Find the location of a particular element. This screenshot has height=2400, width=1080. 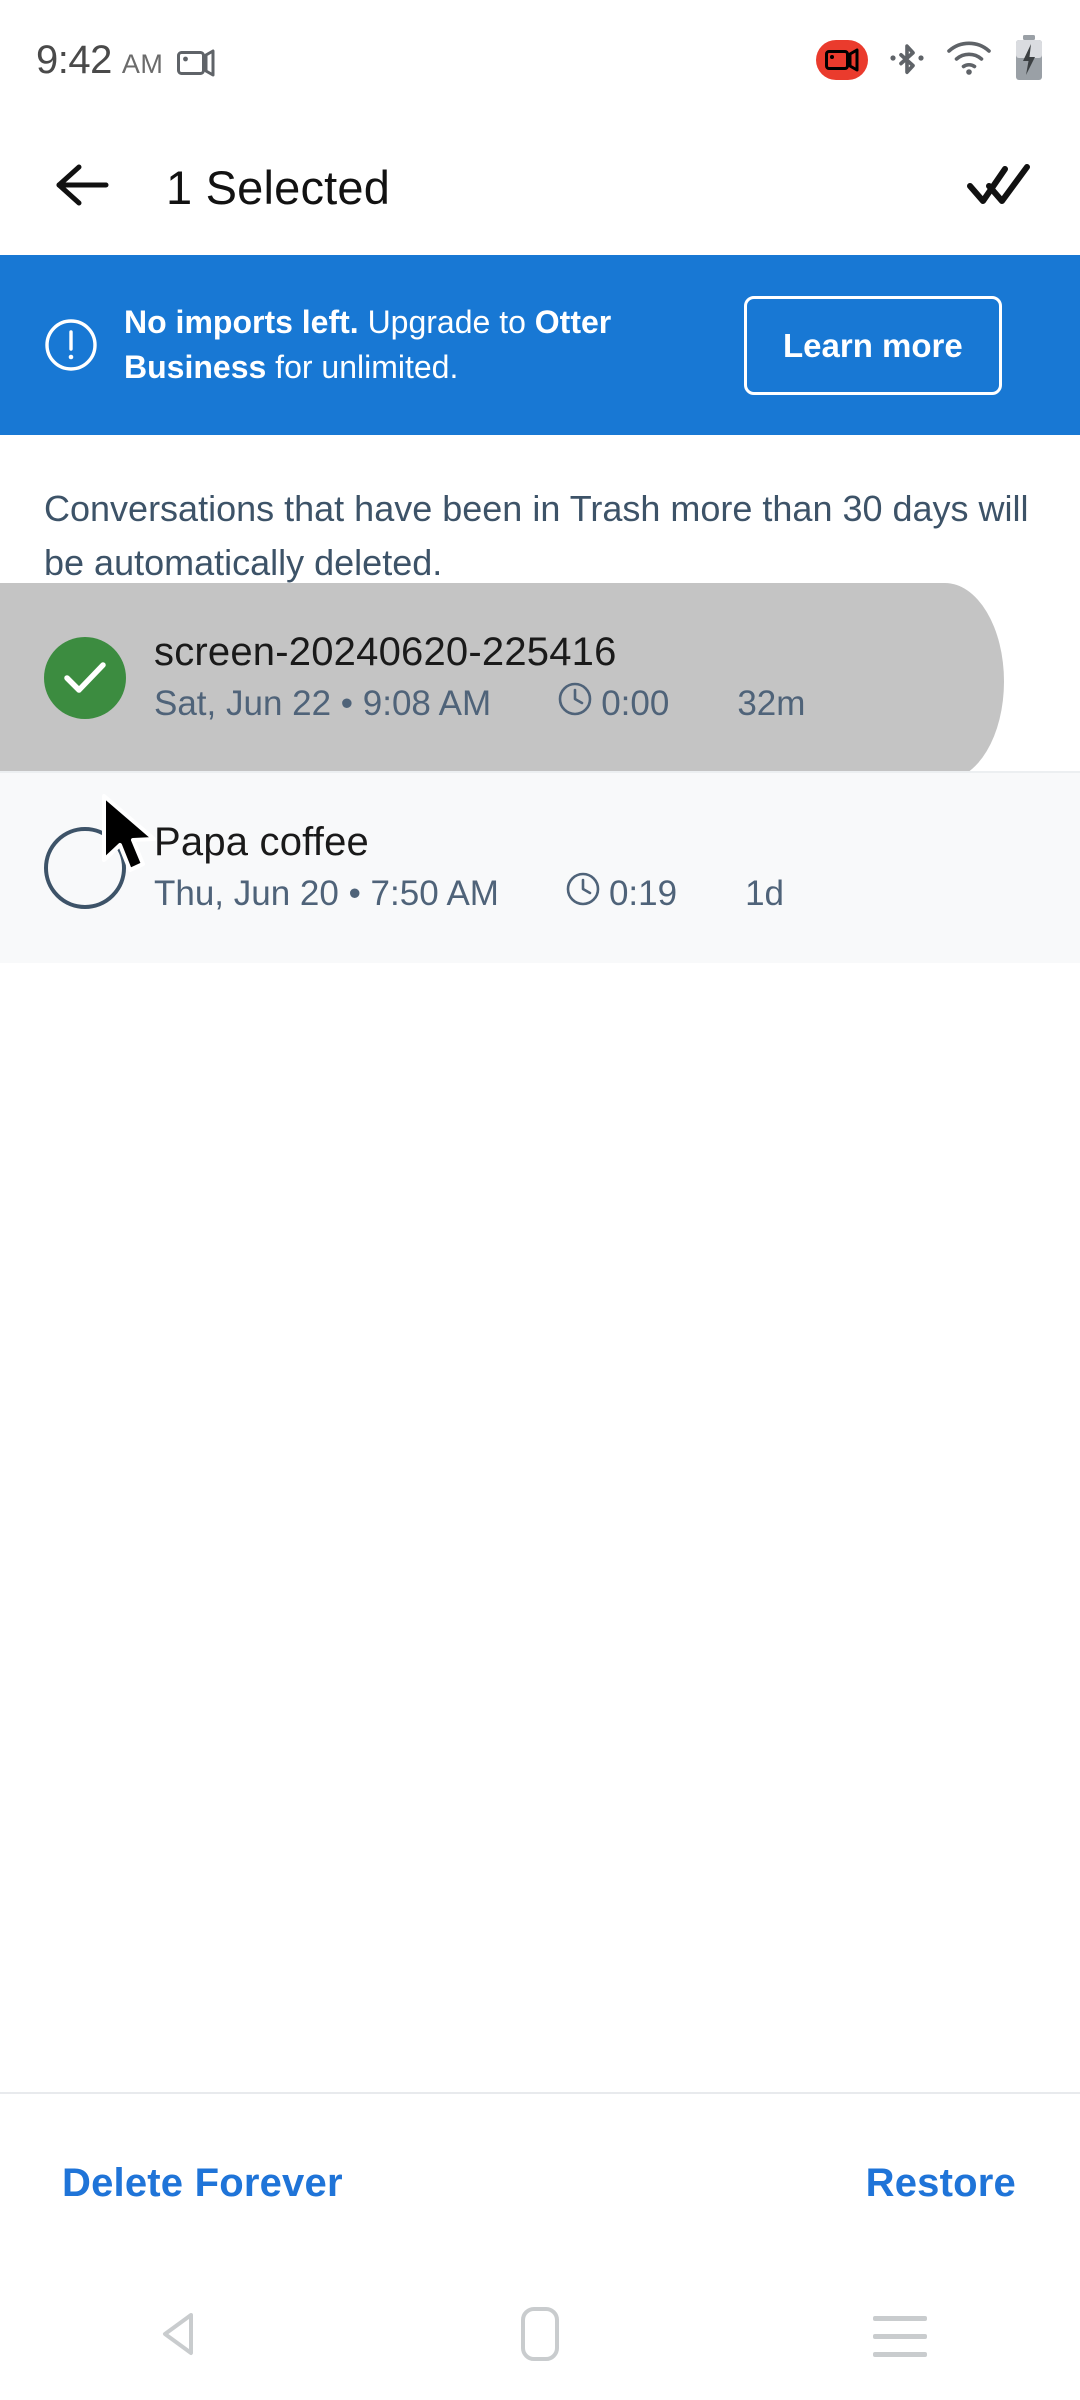

row-duration: 0:00 is located at coordinates (613, 703).